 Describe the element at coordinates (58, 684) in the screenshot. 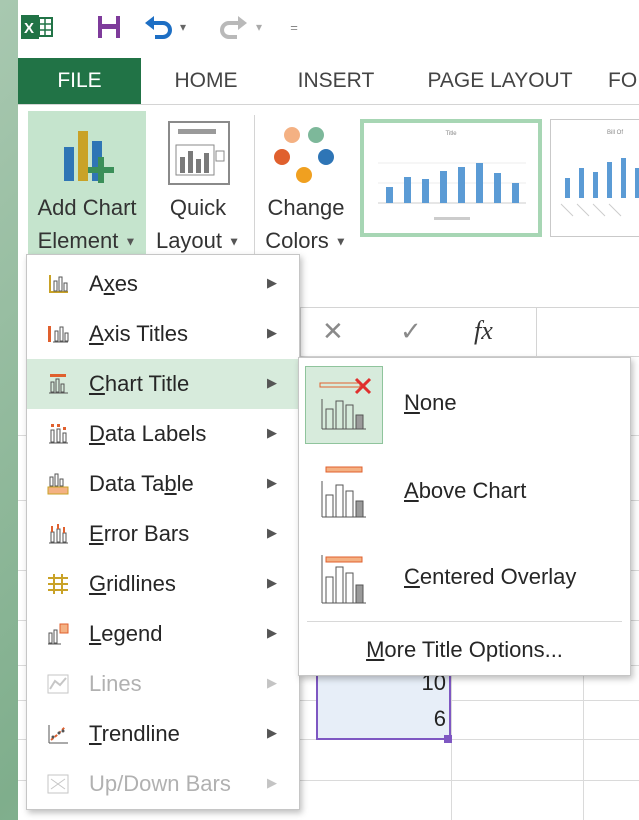

I see `lines-icon` at that location.